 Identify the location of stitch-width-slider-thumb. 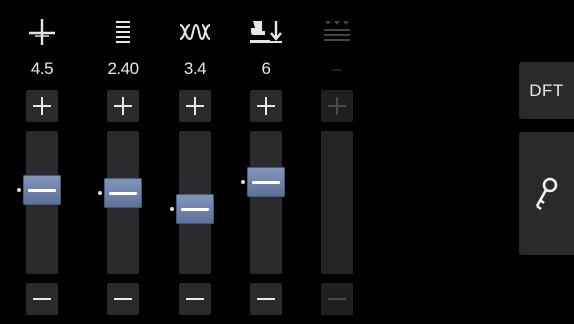
(42, 190).